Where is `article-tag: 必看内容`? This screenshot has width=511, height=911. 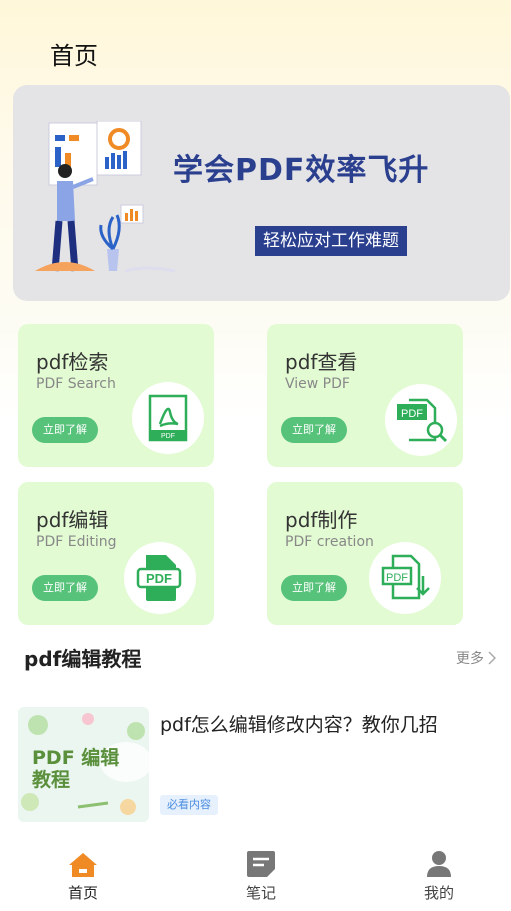 article-tag: 必看内容 is located at coordinates (189, 805).